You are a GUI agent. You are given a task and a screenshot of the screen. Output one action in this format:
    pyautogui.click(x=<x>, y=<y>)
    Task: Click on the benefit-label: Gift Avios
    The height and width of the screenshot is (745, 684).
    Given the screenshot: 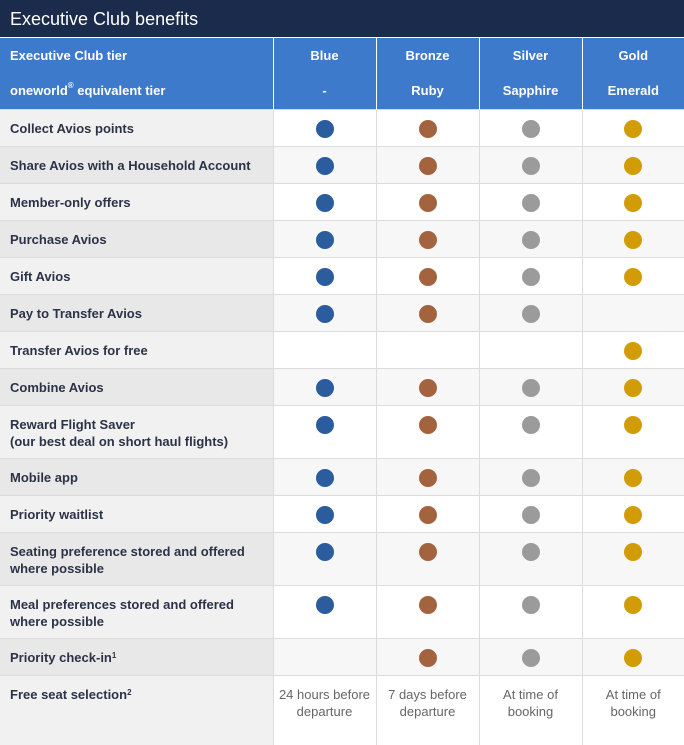 What is the action you would take?
    pyautogui.click(x=136, y=275)
    